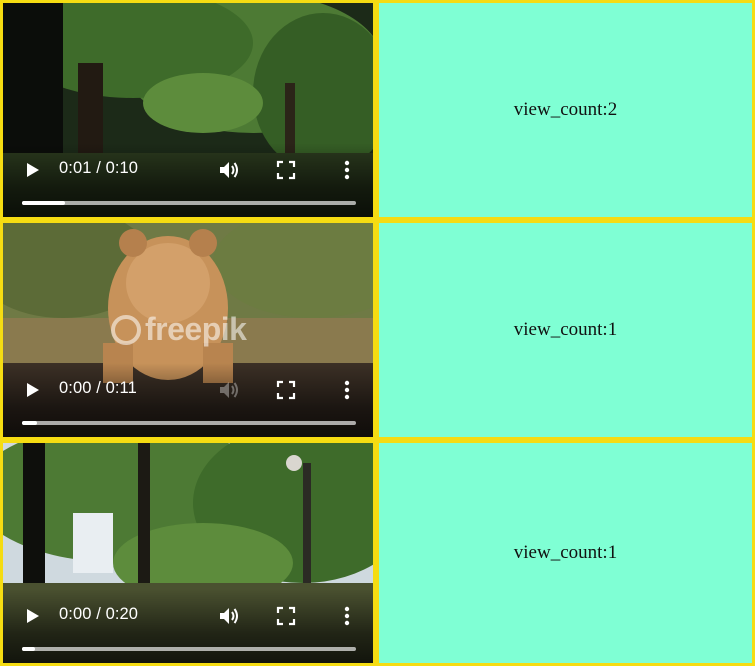  What do you see at coordinates (188, 626) in the screenshot?
I see `video-controls: 0:00 / 0:20` at bounding box center [188, 626].